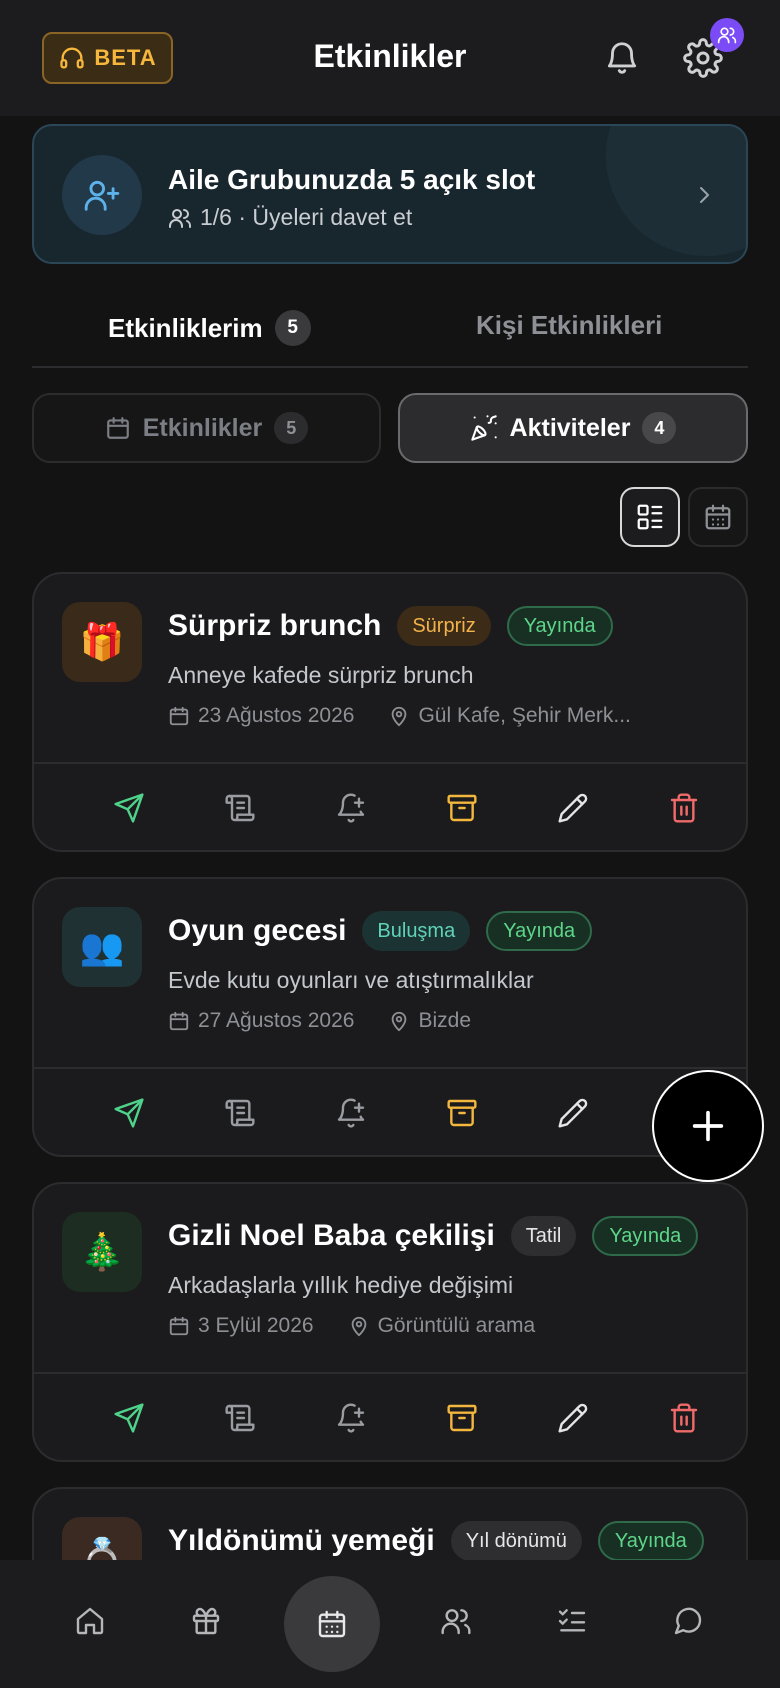 This screenshot has width=780, height=1688. What do you see at coordinates (185, 327) in the screenshot?
I see `tab-label: Etkinliklerim` at bounding box center [185, 327].